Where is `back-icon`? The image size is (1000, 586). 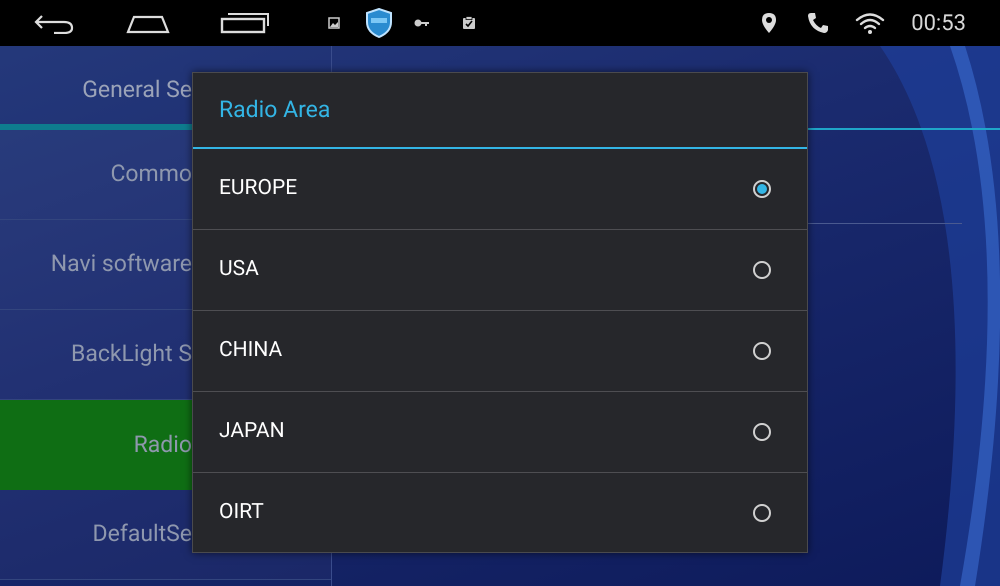 back-icon is located at coordinates (54, 23).